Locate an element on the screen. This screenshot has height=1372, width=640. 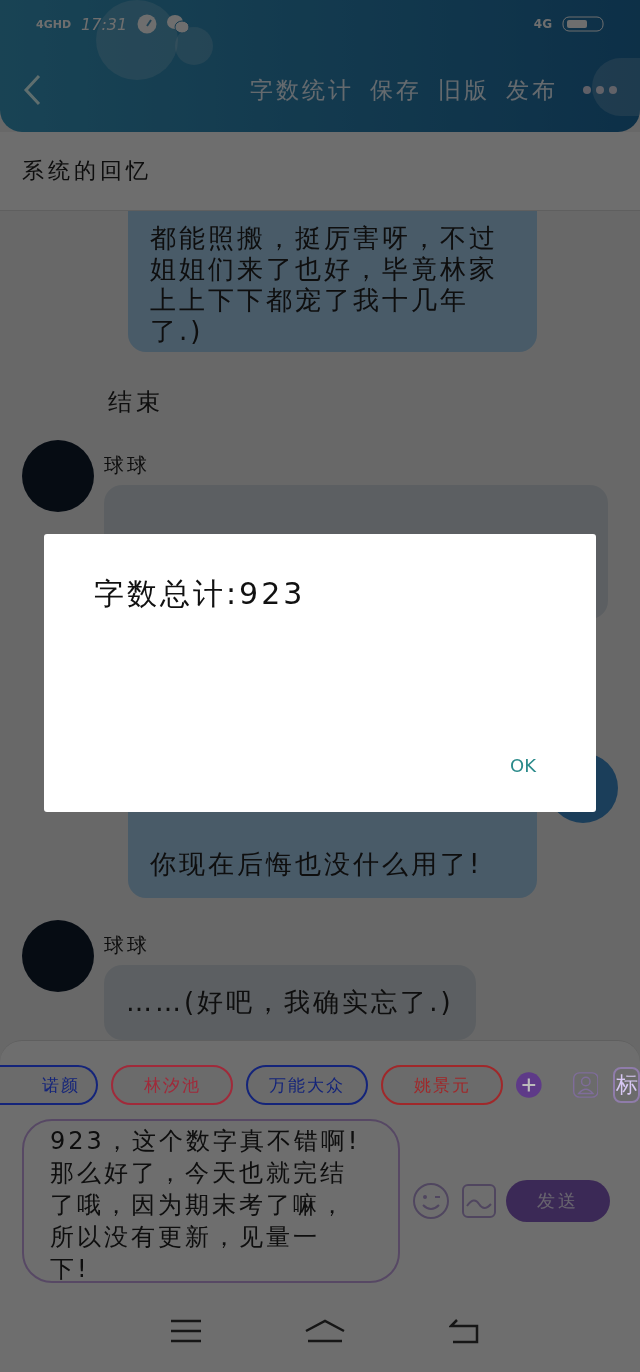
ok-button: OK is located at coordinates (523, 765).